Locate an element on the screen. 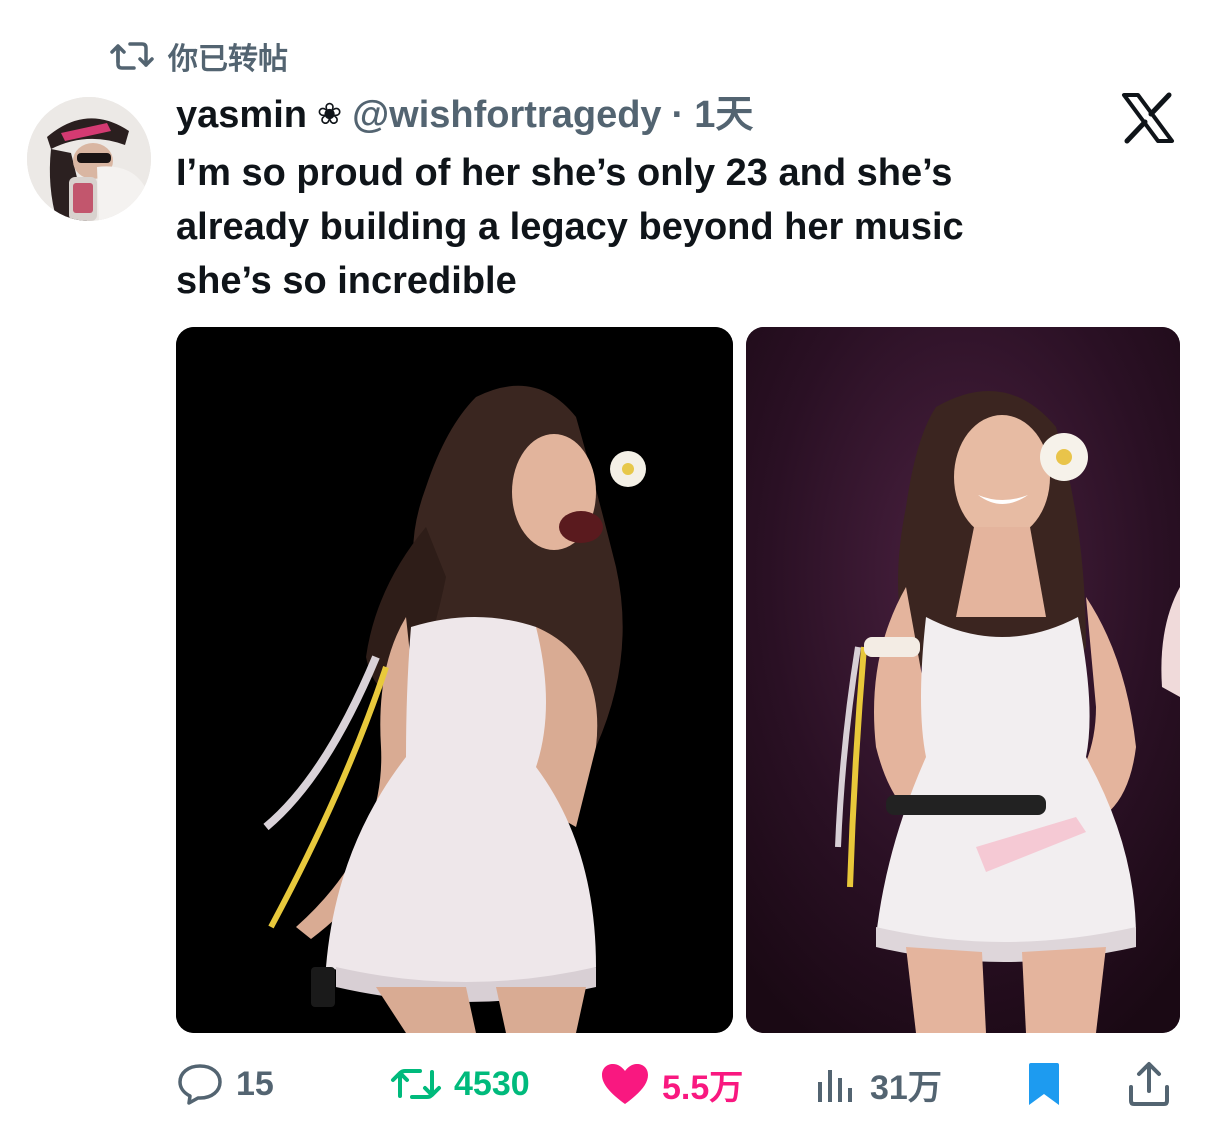 Image resolution: width=1206 pixels, height=1139 pixels. views-icon is located at coordinates (835, 1086).